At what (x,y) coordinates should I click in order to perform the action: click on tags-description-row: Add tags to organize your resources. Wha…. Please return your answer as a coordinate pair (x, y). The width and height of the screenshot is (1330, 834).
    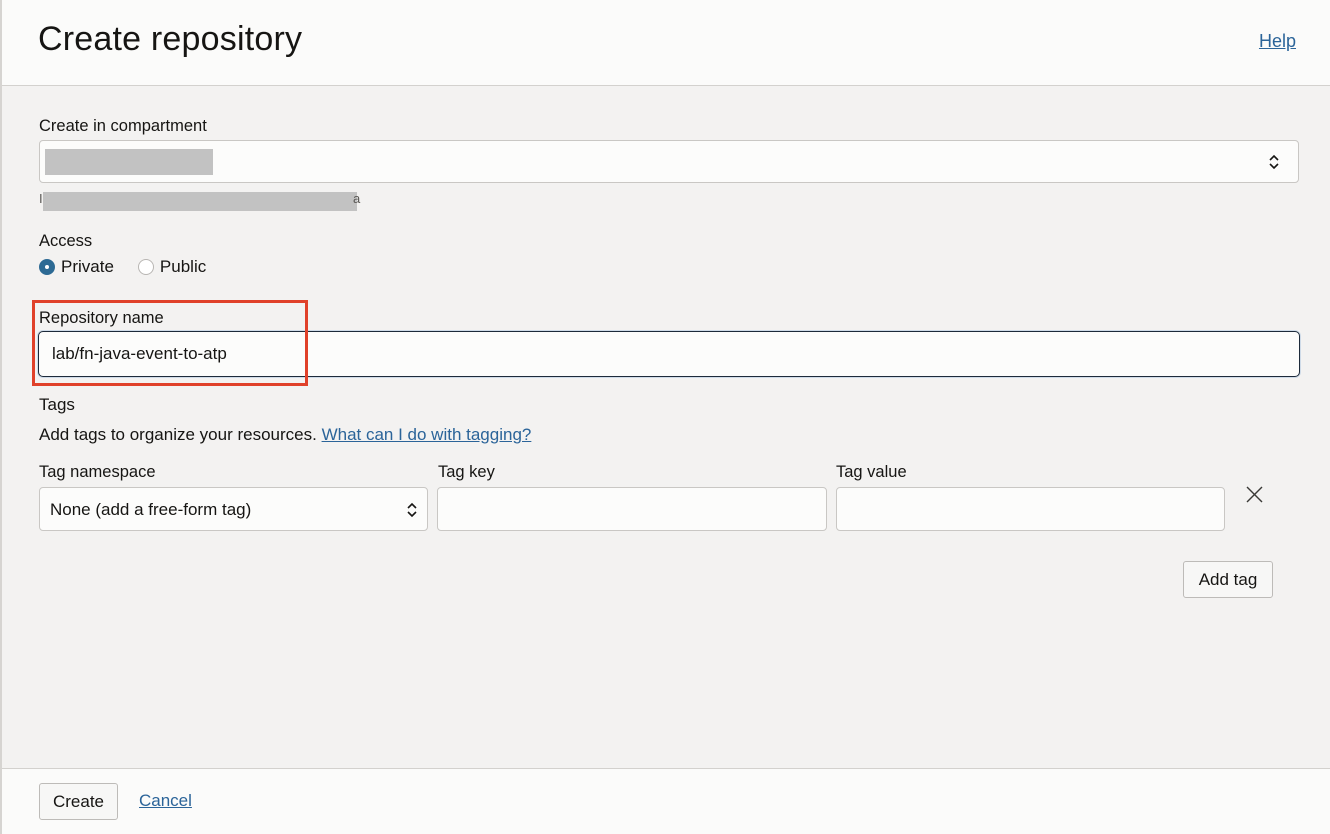
    Looking at the image, I should click on (285, 435).